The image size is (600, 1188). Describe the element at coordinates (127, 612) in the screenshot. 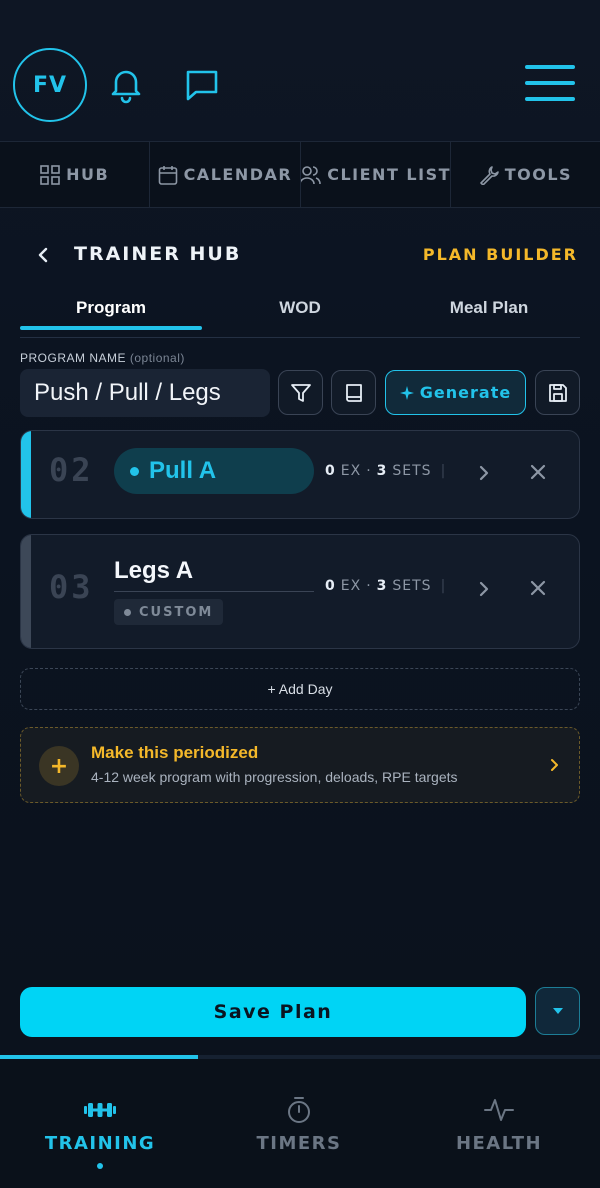

I see `tag-dot` at that location.